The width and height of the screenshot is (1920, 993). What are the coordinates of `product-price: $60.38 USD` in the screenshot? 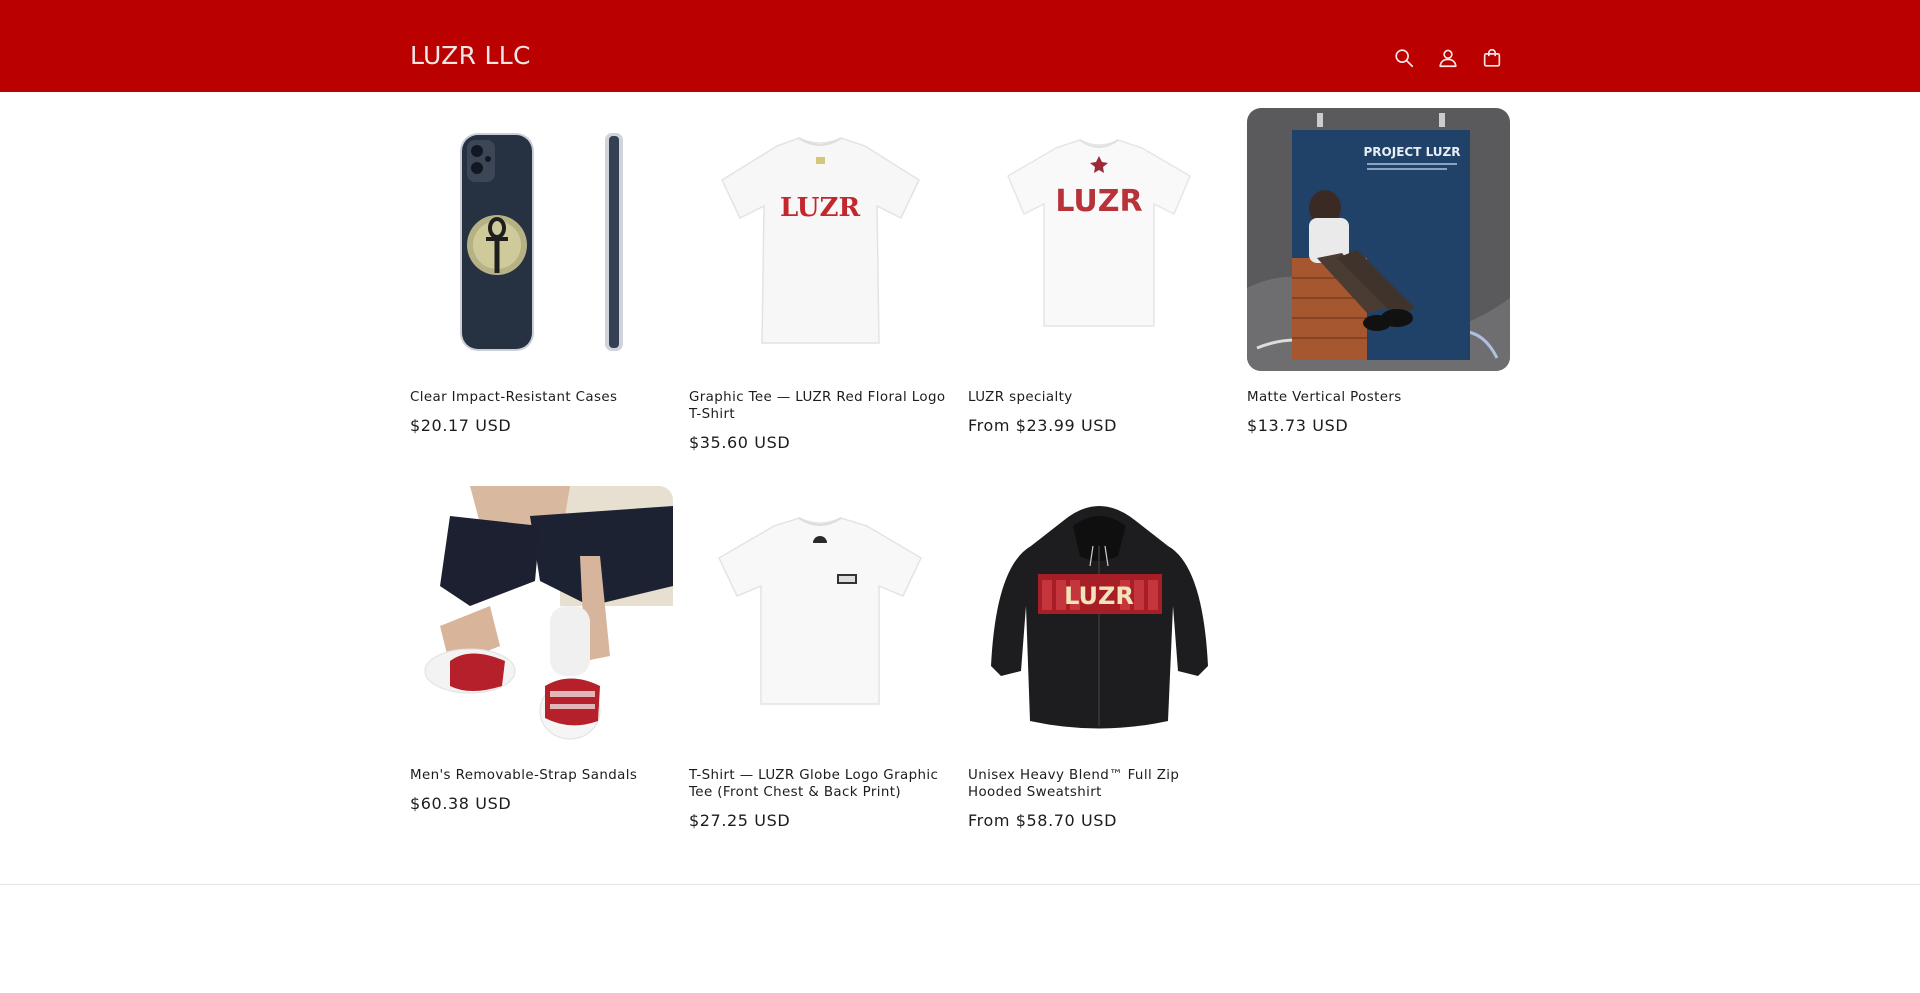 It's located at (461, 803).